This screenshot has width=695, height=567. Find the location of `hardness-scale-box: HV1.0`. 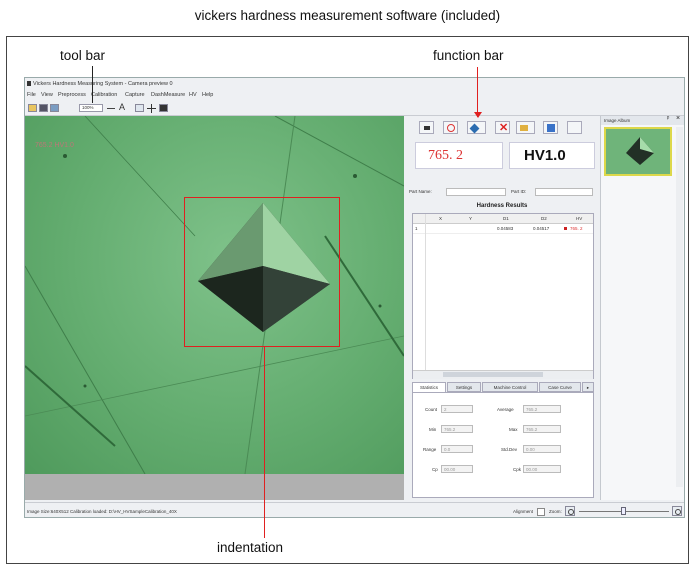

hardness-scale-box: HV1.0 is located at coordinates (552, 155).